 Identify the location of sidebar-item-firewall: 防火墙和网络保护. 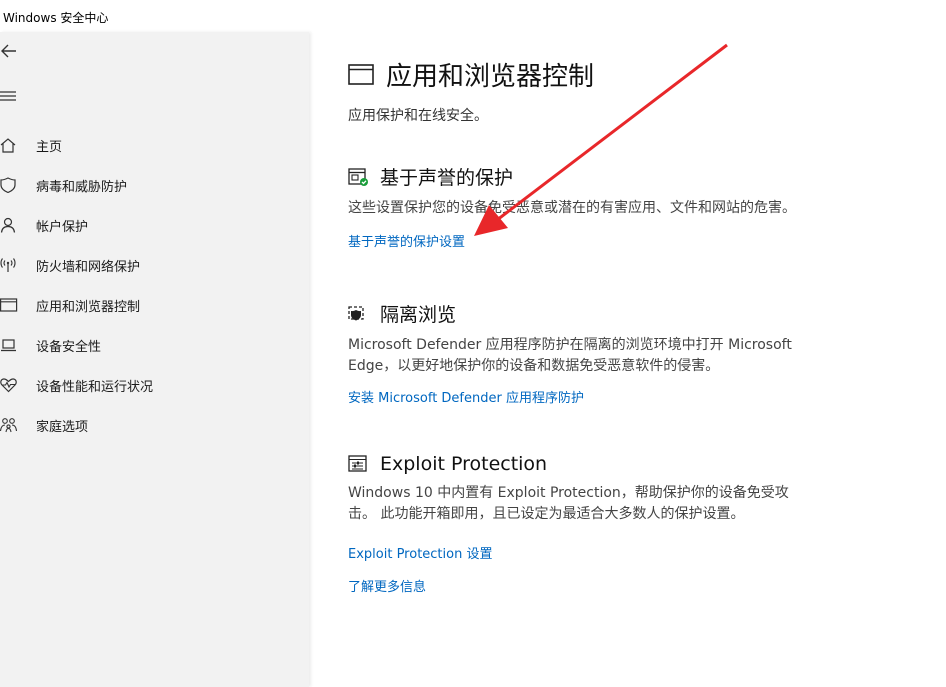
(154, 265).